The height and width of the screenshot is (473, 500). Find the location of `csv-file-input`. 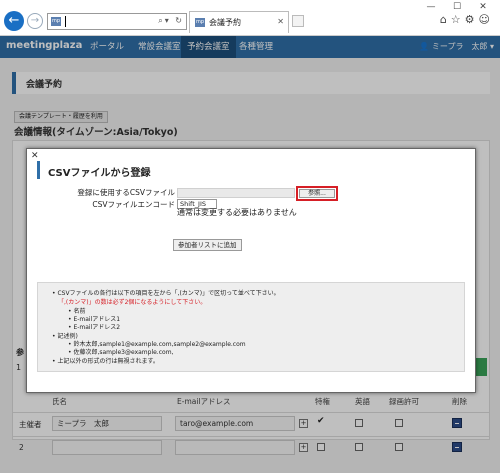

csv-file-input is located at coordinates (236, 193).